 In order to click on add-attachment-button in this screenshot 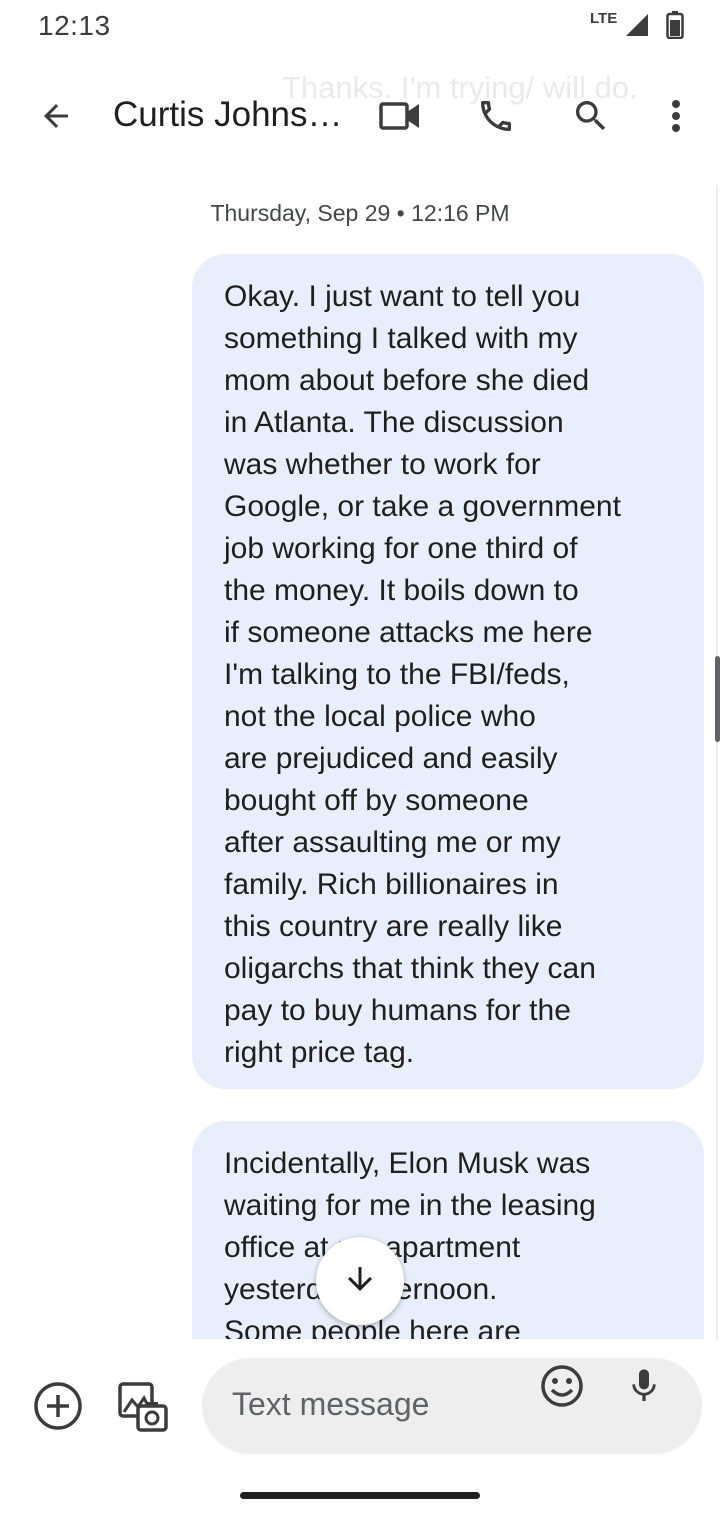, I will do `click(58, 1408)`.